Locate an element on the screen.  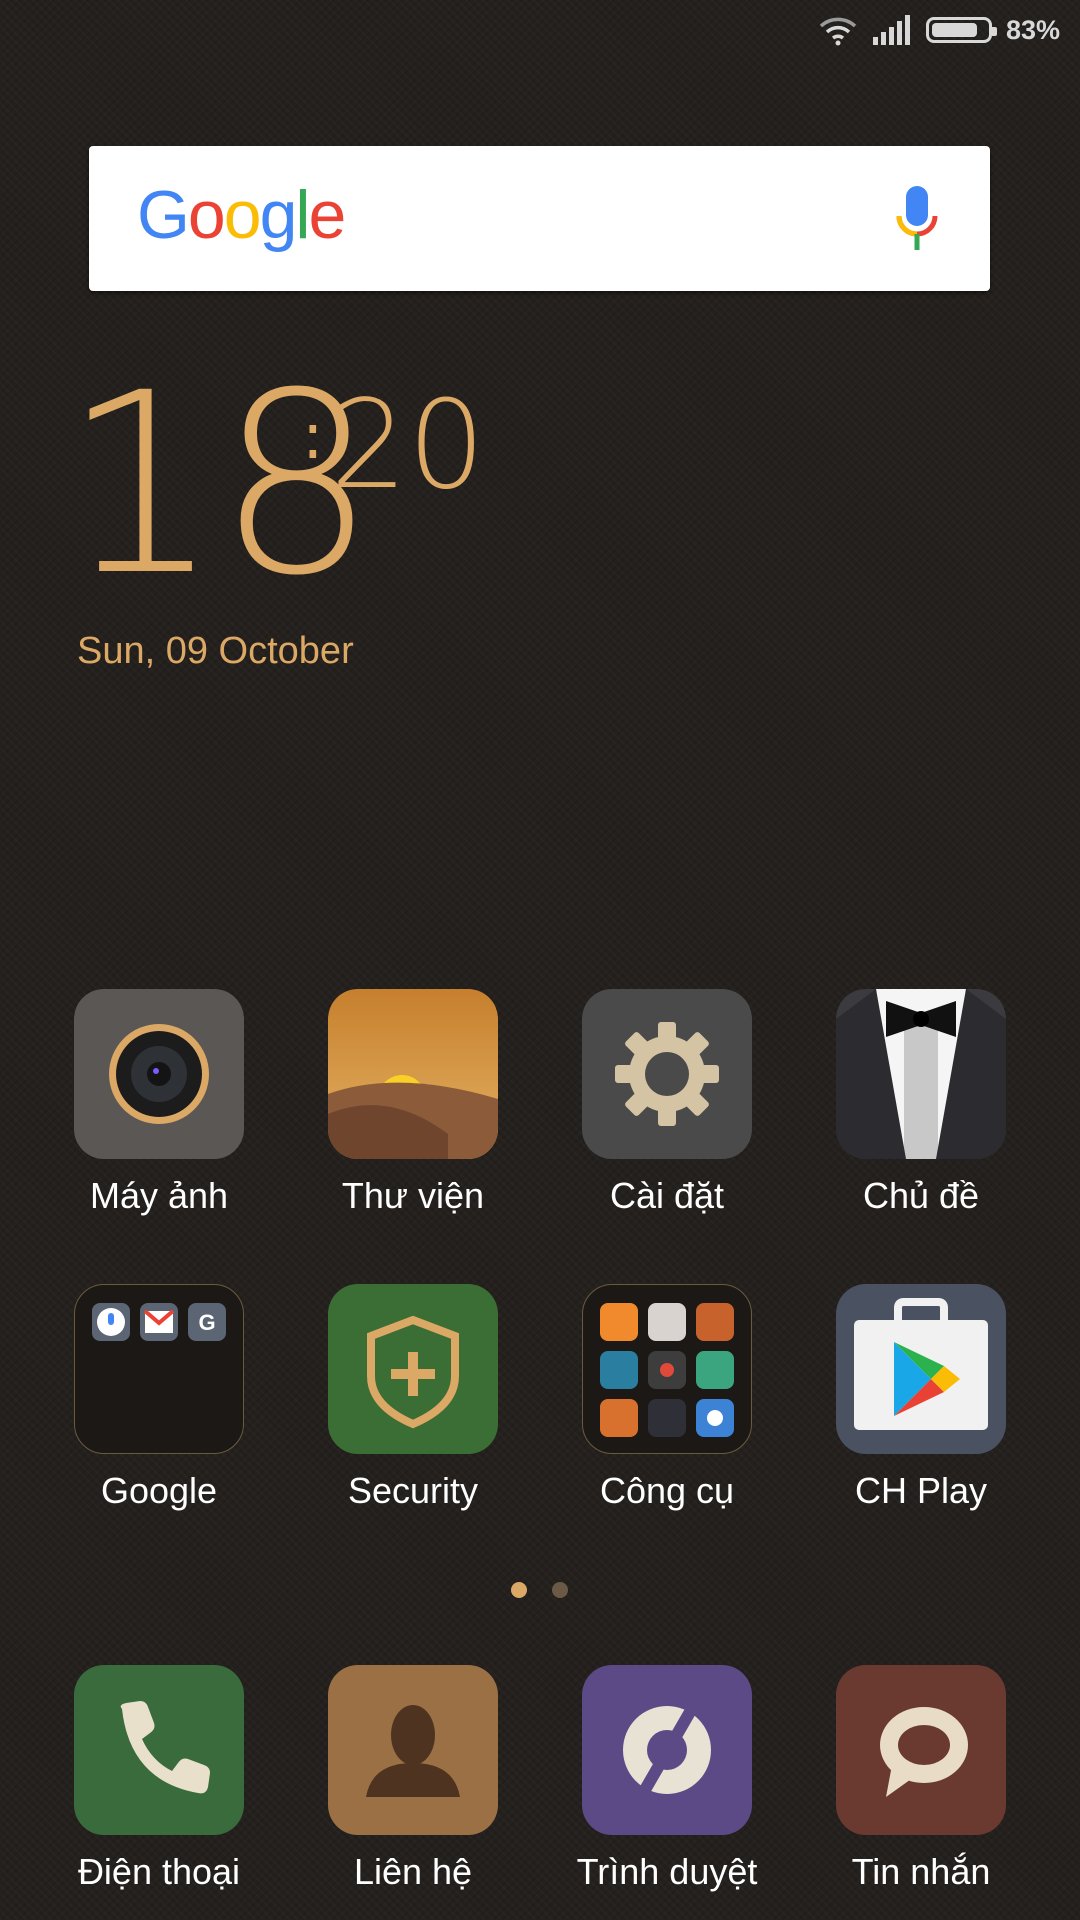
clock-hour: 18 is located at coordinates (219, 485).